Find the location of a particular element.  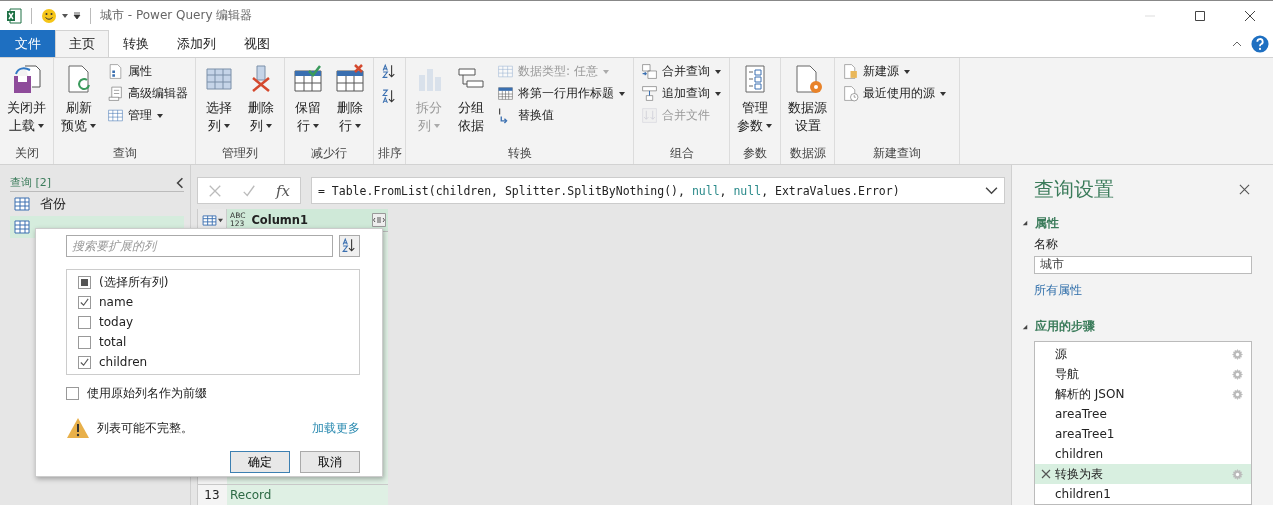

group-label: 参数 is located at coordinates (755, 153).